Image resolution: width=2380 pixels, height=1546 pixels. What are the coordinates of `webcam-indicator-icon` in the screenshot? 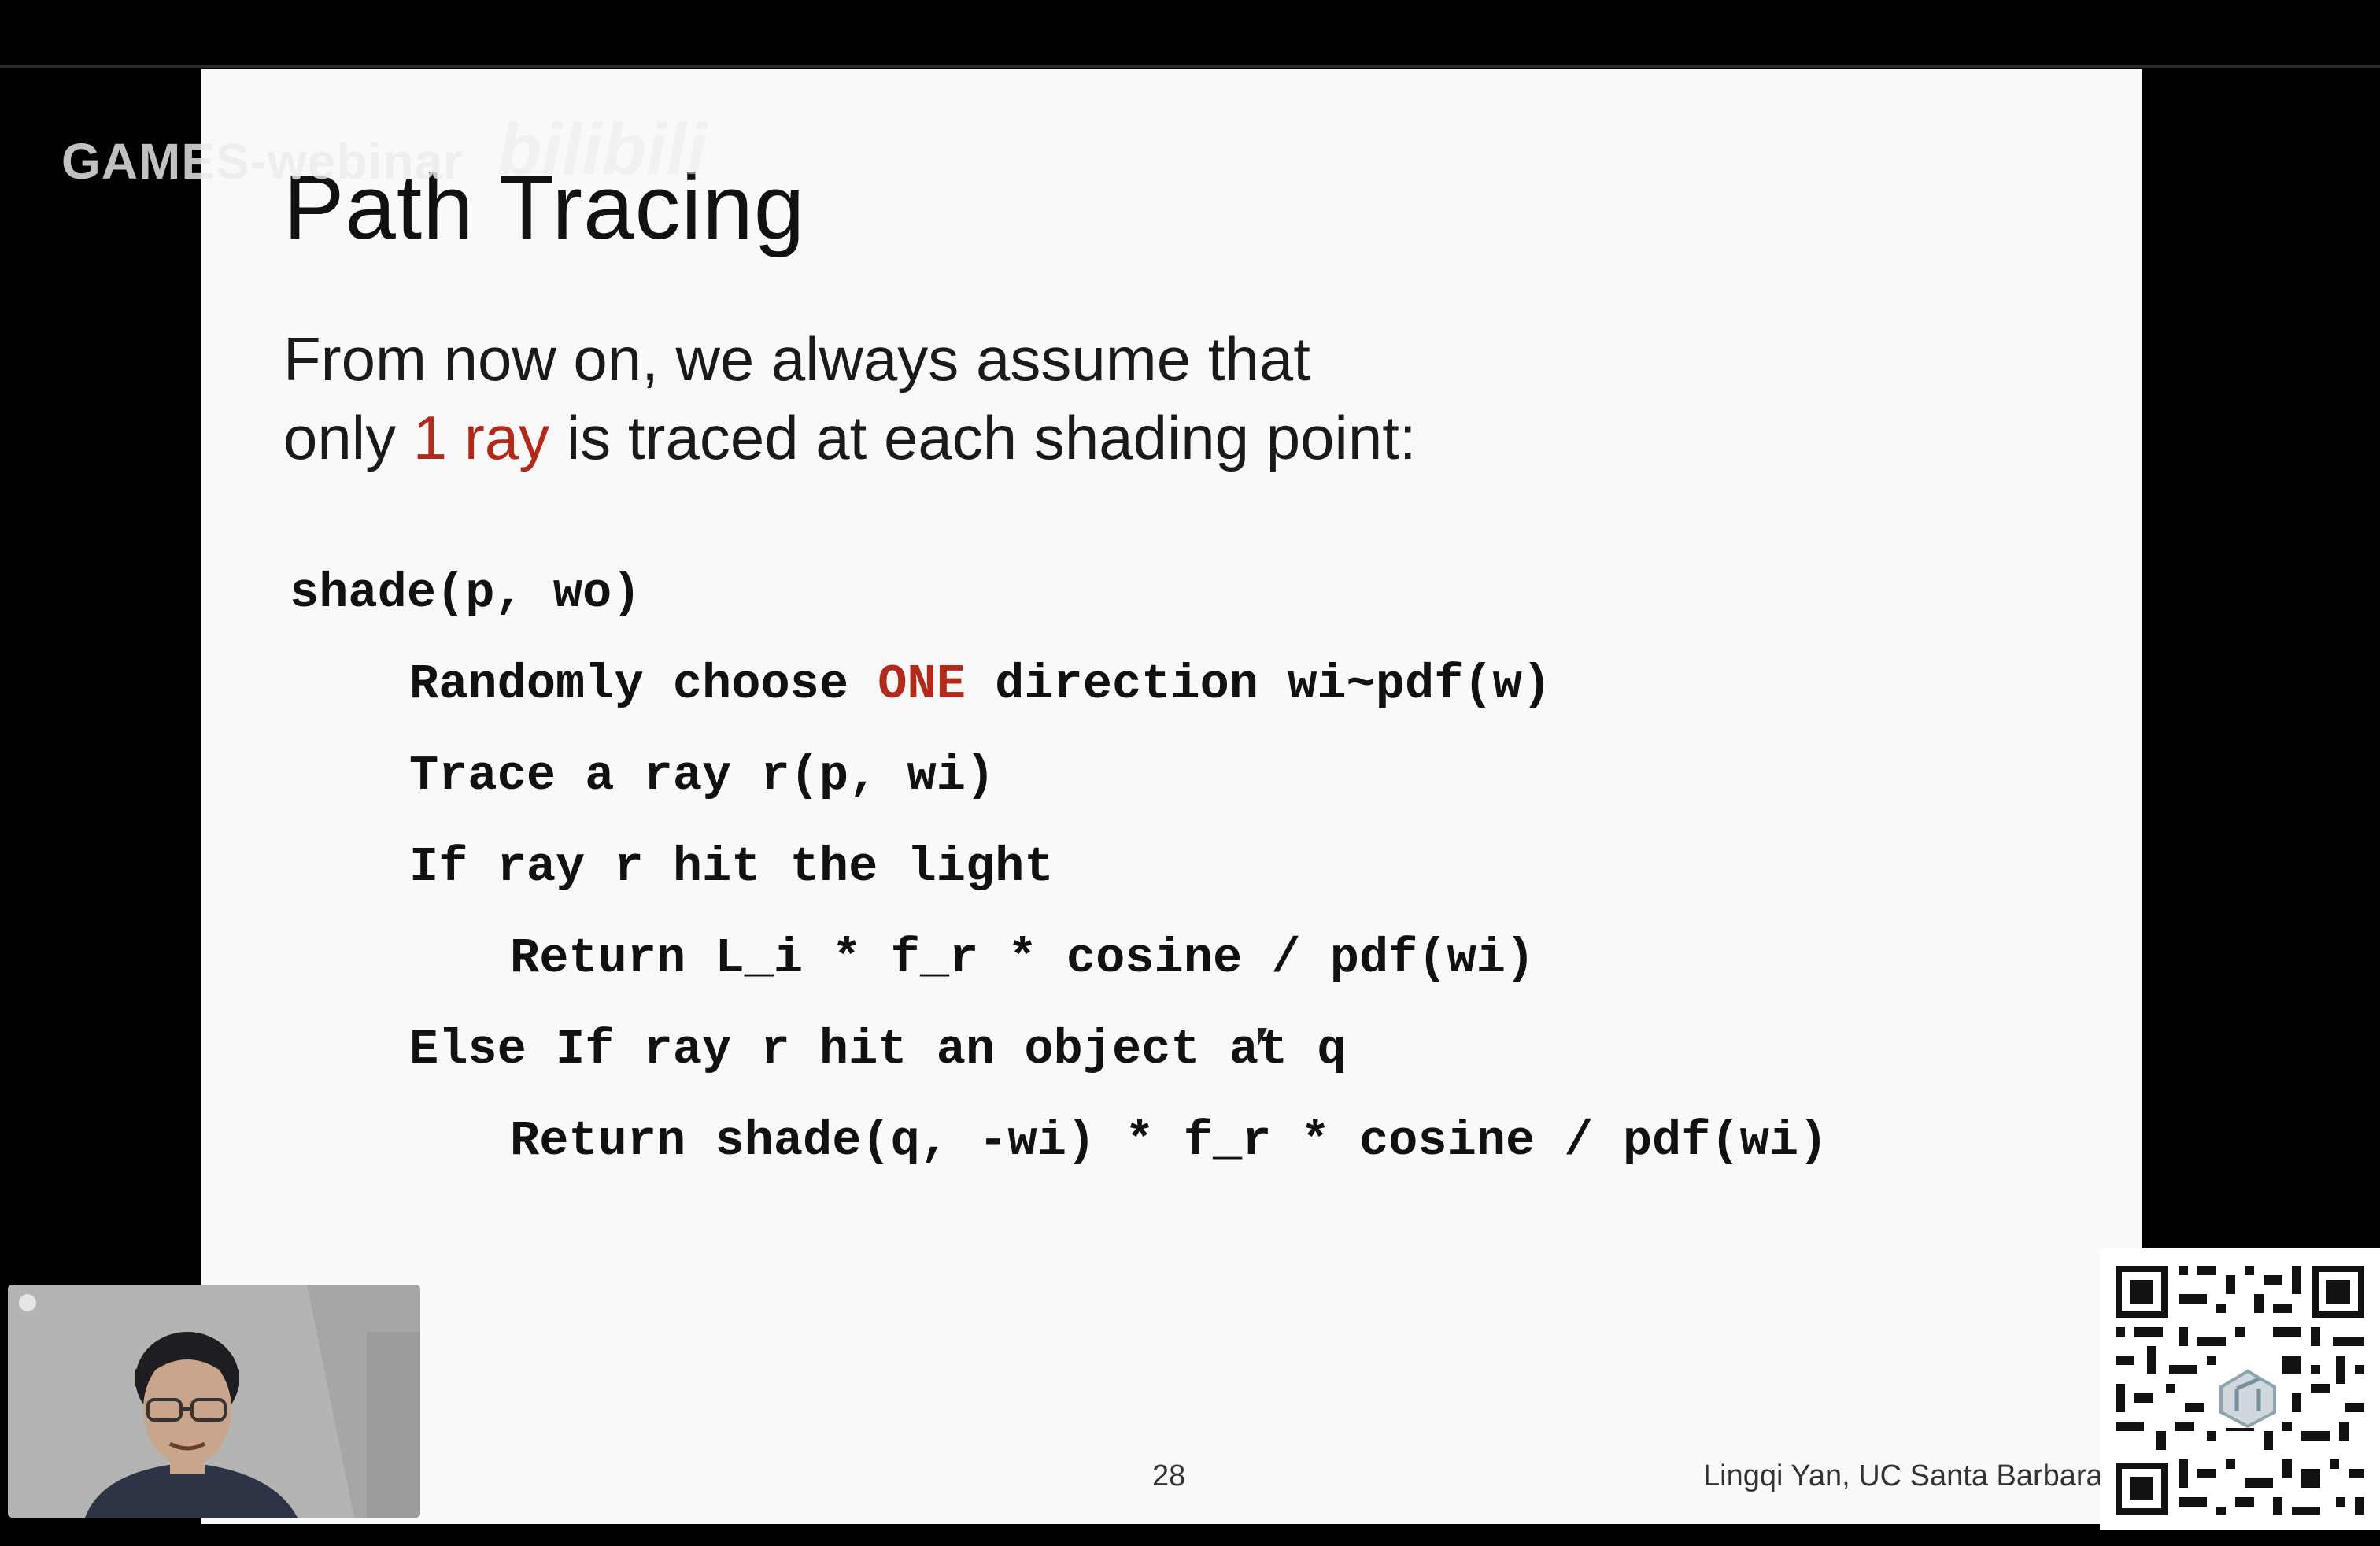 It's located at (27, 1302).